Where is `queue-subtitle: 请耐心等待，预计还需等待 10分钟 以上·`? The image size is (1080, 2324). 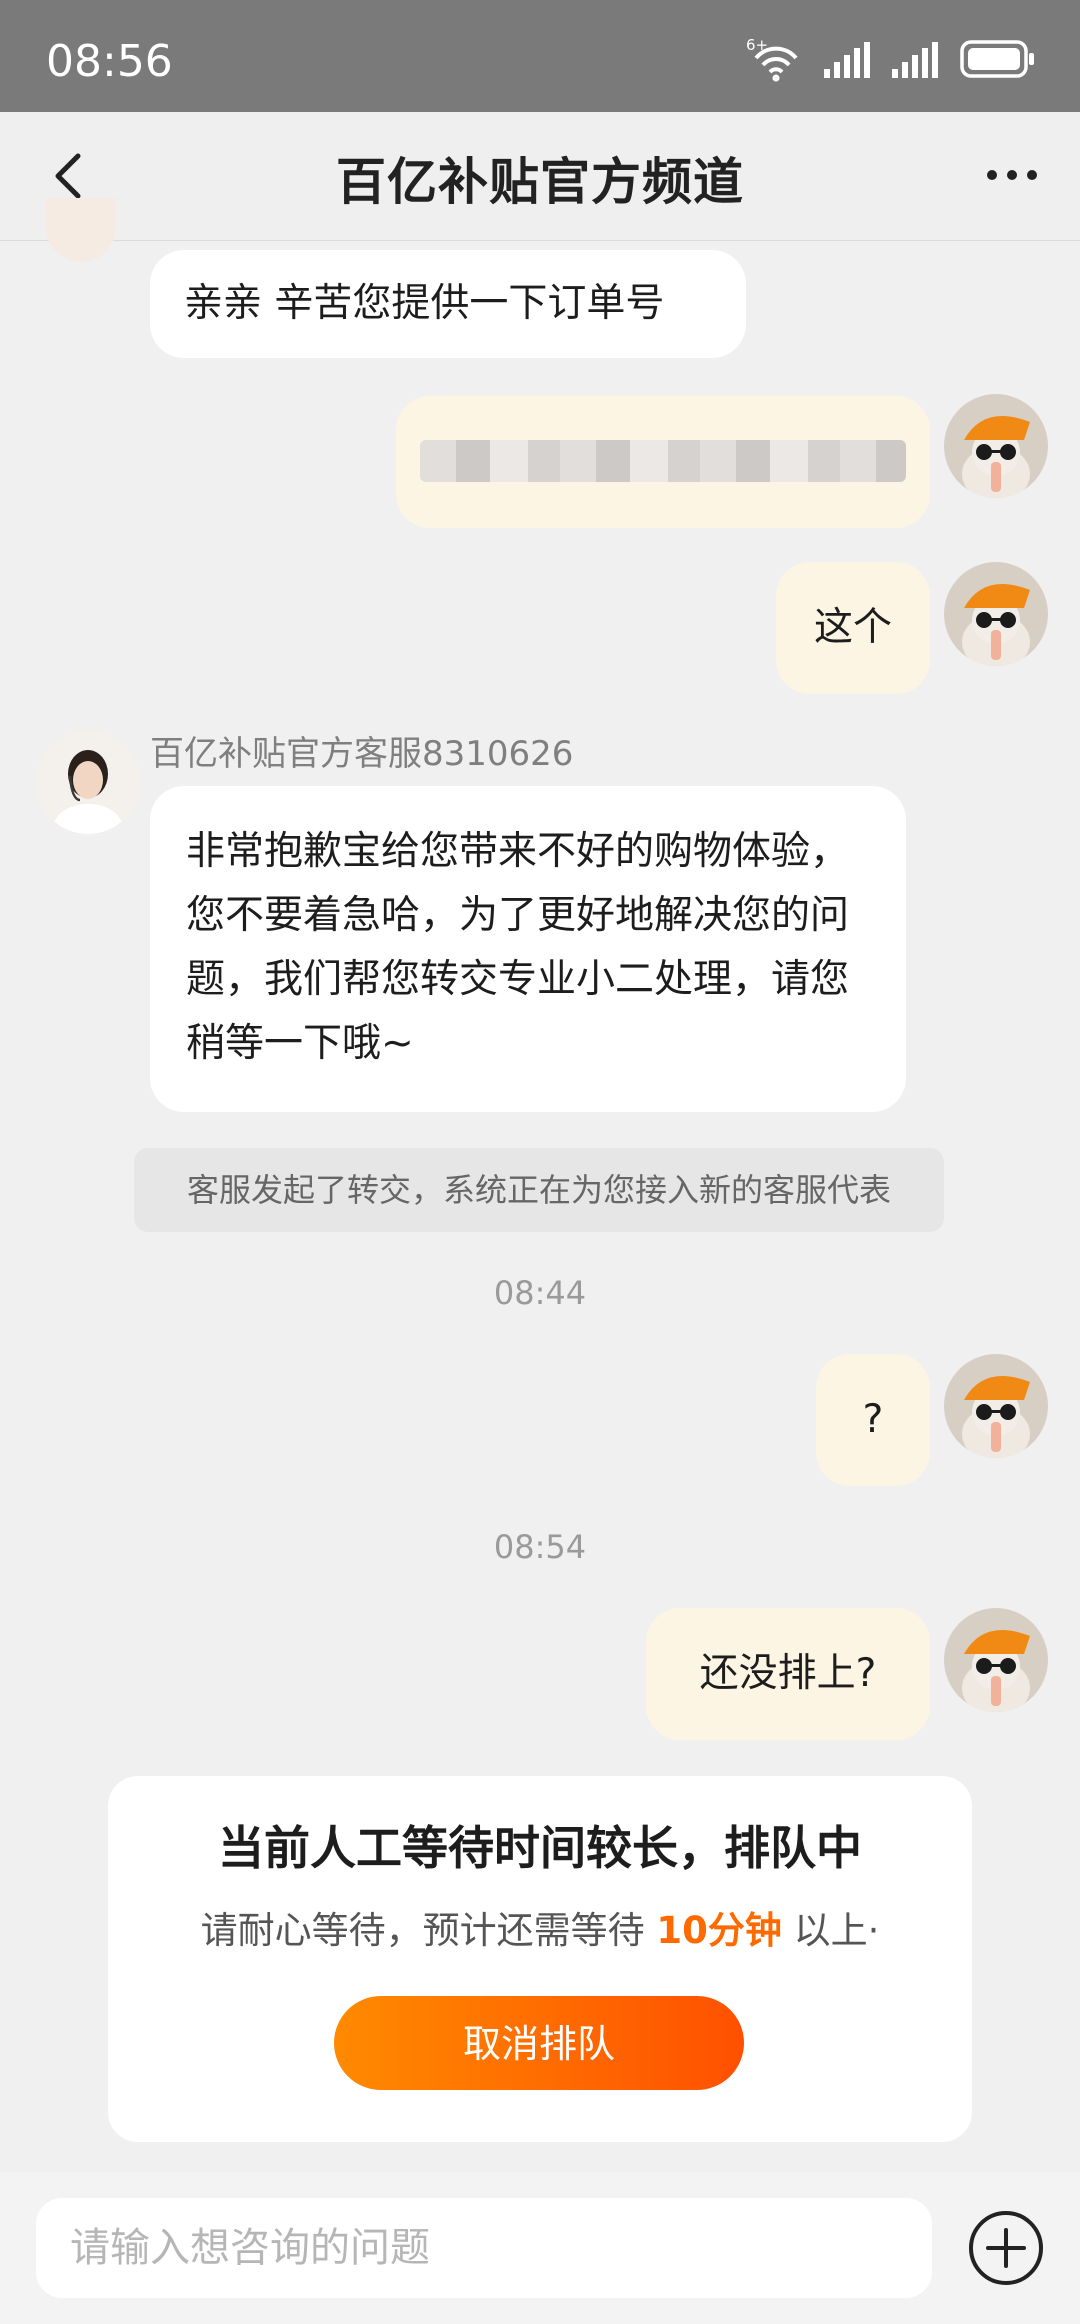 queue-subtitle: 请耐心等待，预计还需等待 10分钟 以上· is located at coordinates (540, 1927).